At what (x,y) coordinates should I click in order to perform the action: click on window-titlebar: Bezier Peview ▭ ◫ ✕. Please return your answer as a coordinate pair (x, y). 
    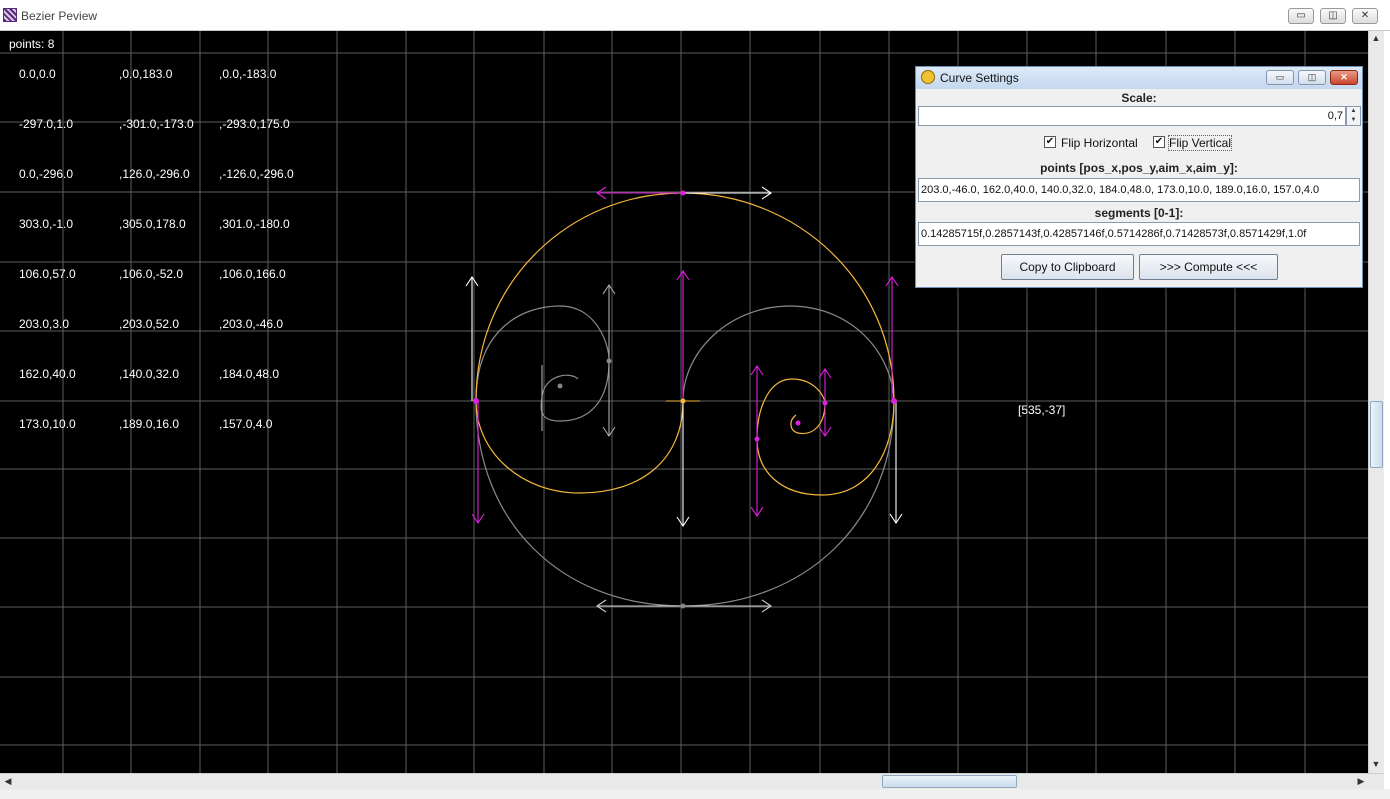
    Looking at the image, I should click on (695, 15).